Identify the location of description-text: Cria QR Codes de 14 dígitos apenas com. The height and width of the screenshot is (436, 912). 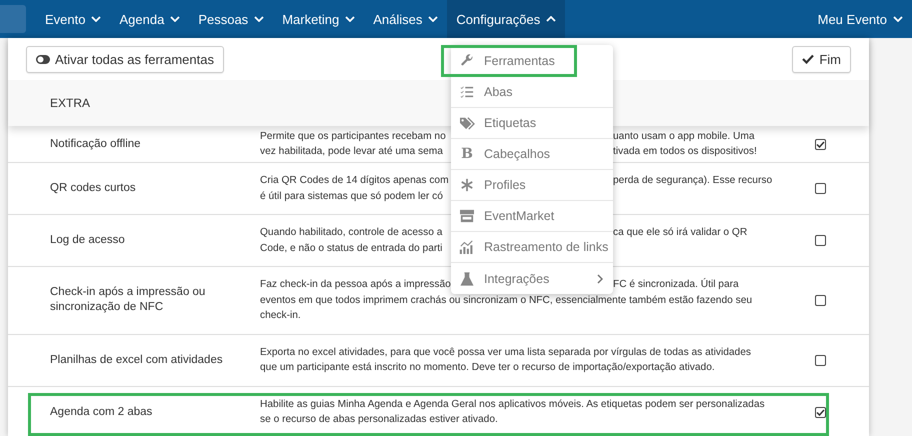
(354, 181).